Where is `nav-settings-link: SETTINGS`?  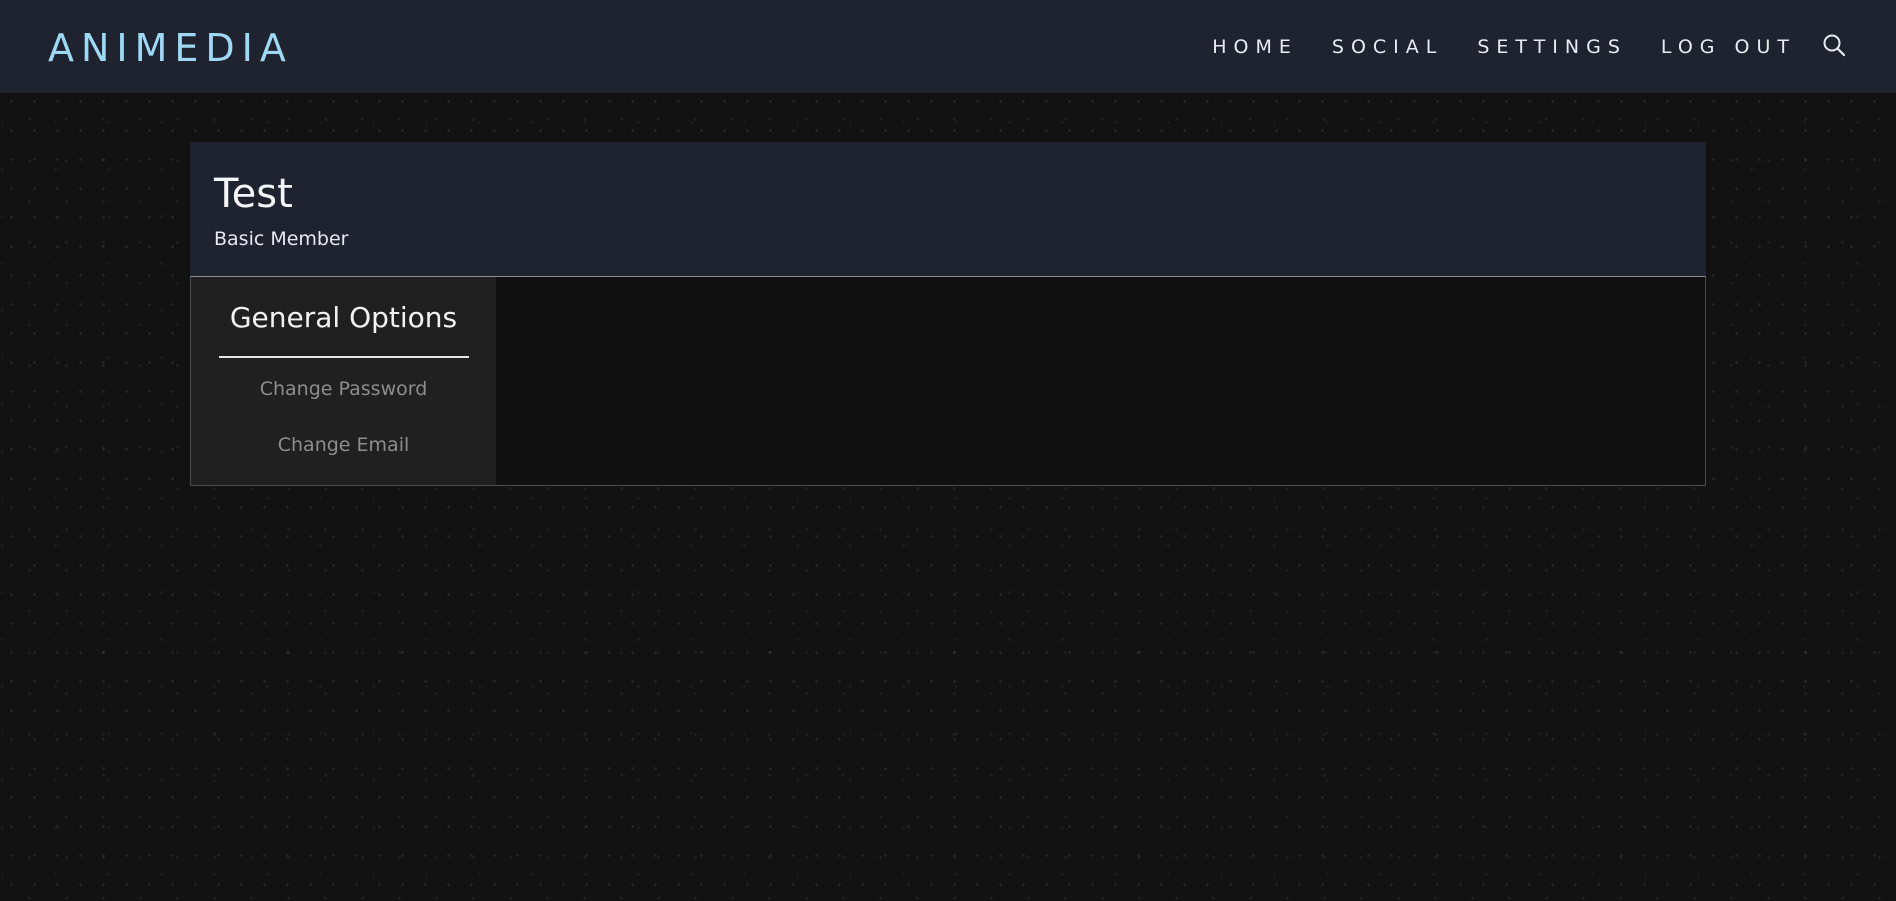
nav-settings-link: SETTINGS is located at coordinates (1552, 47).